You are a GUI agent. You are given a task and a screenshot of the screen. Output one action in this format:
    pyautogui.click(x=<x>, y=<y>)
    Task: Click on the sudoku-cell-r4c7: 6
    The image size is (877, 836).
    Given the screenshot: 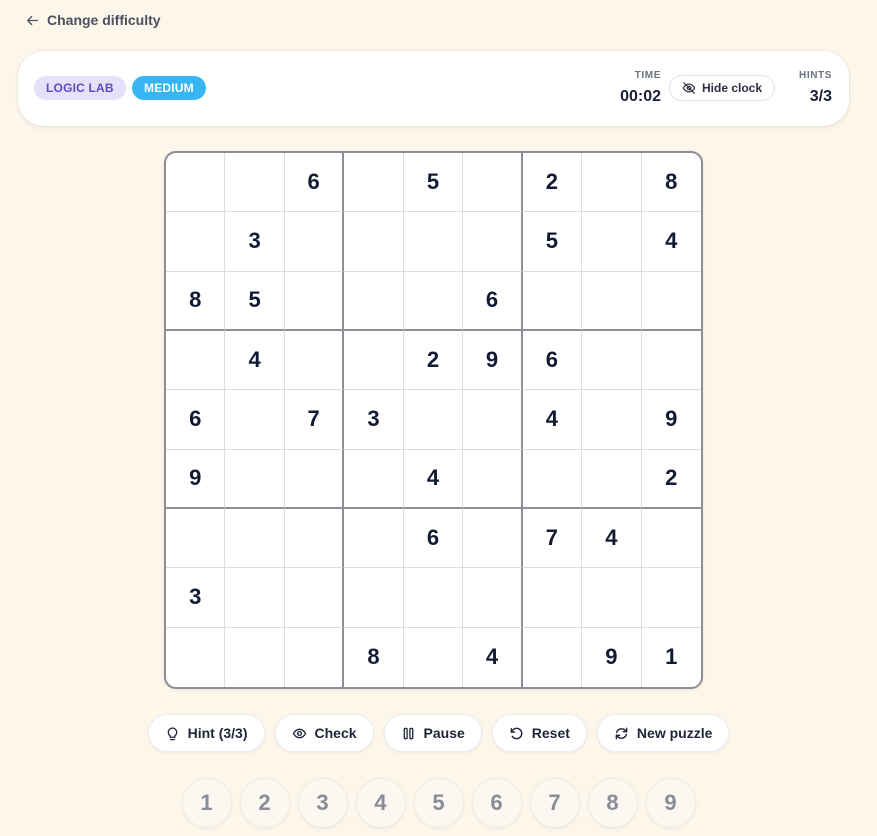 What is the action you would take?
    pyautogui.click(x=552, y=360)
    